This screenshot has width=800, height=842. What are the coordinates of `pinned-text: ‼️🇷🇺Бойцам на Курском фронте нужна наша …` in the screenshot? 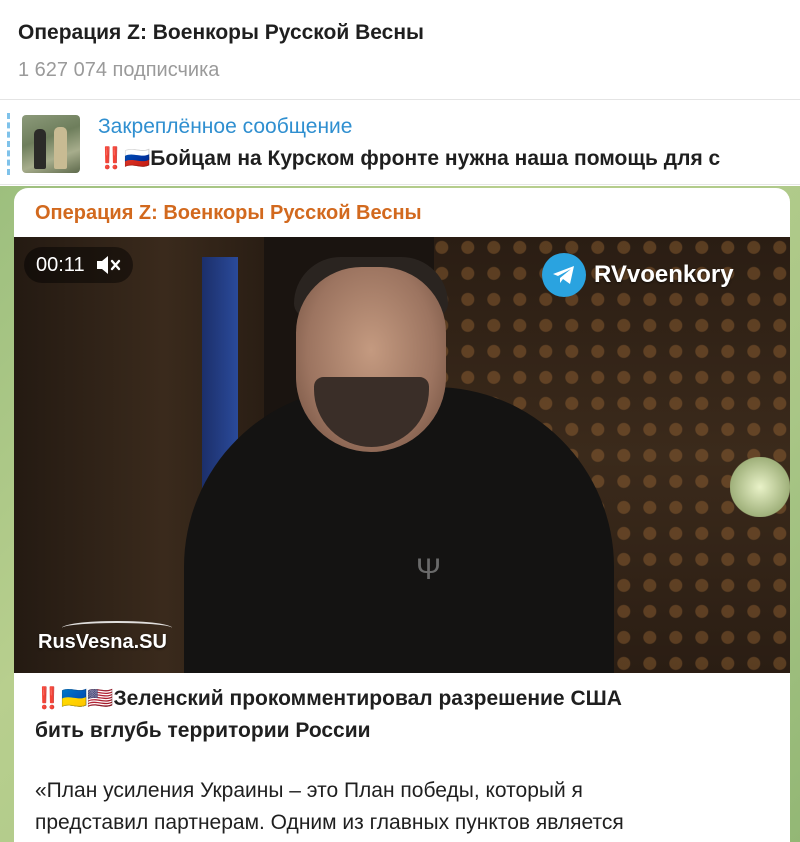 It's located at (409, 158).